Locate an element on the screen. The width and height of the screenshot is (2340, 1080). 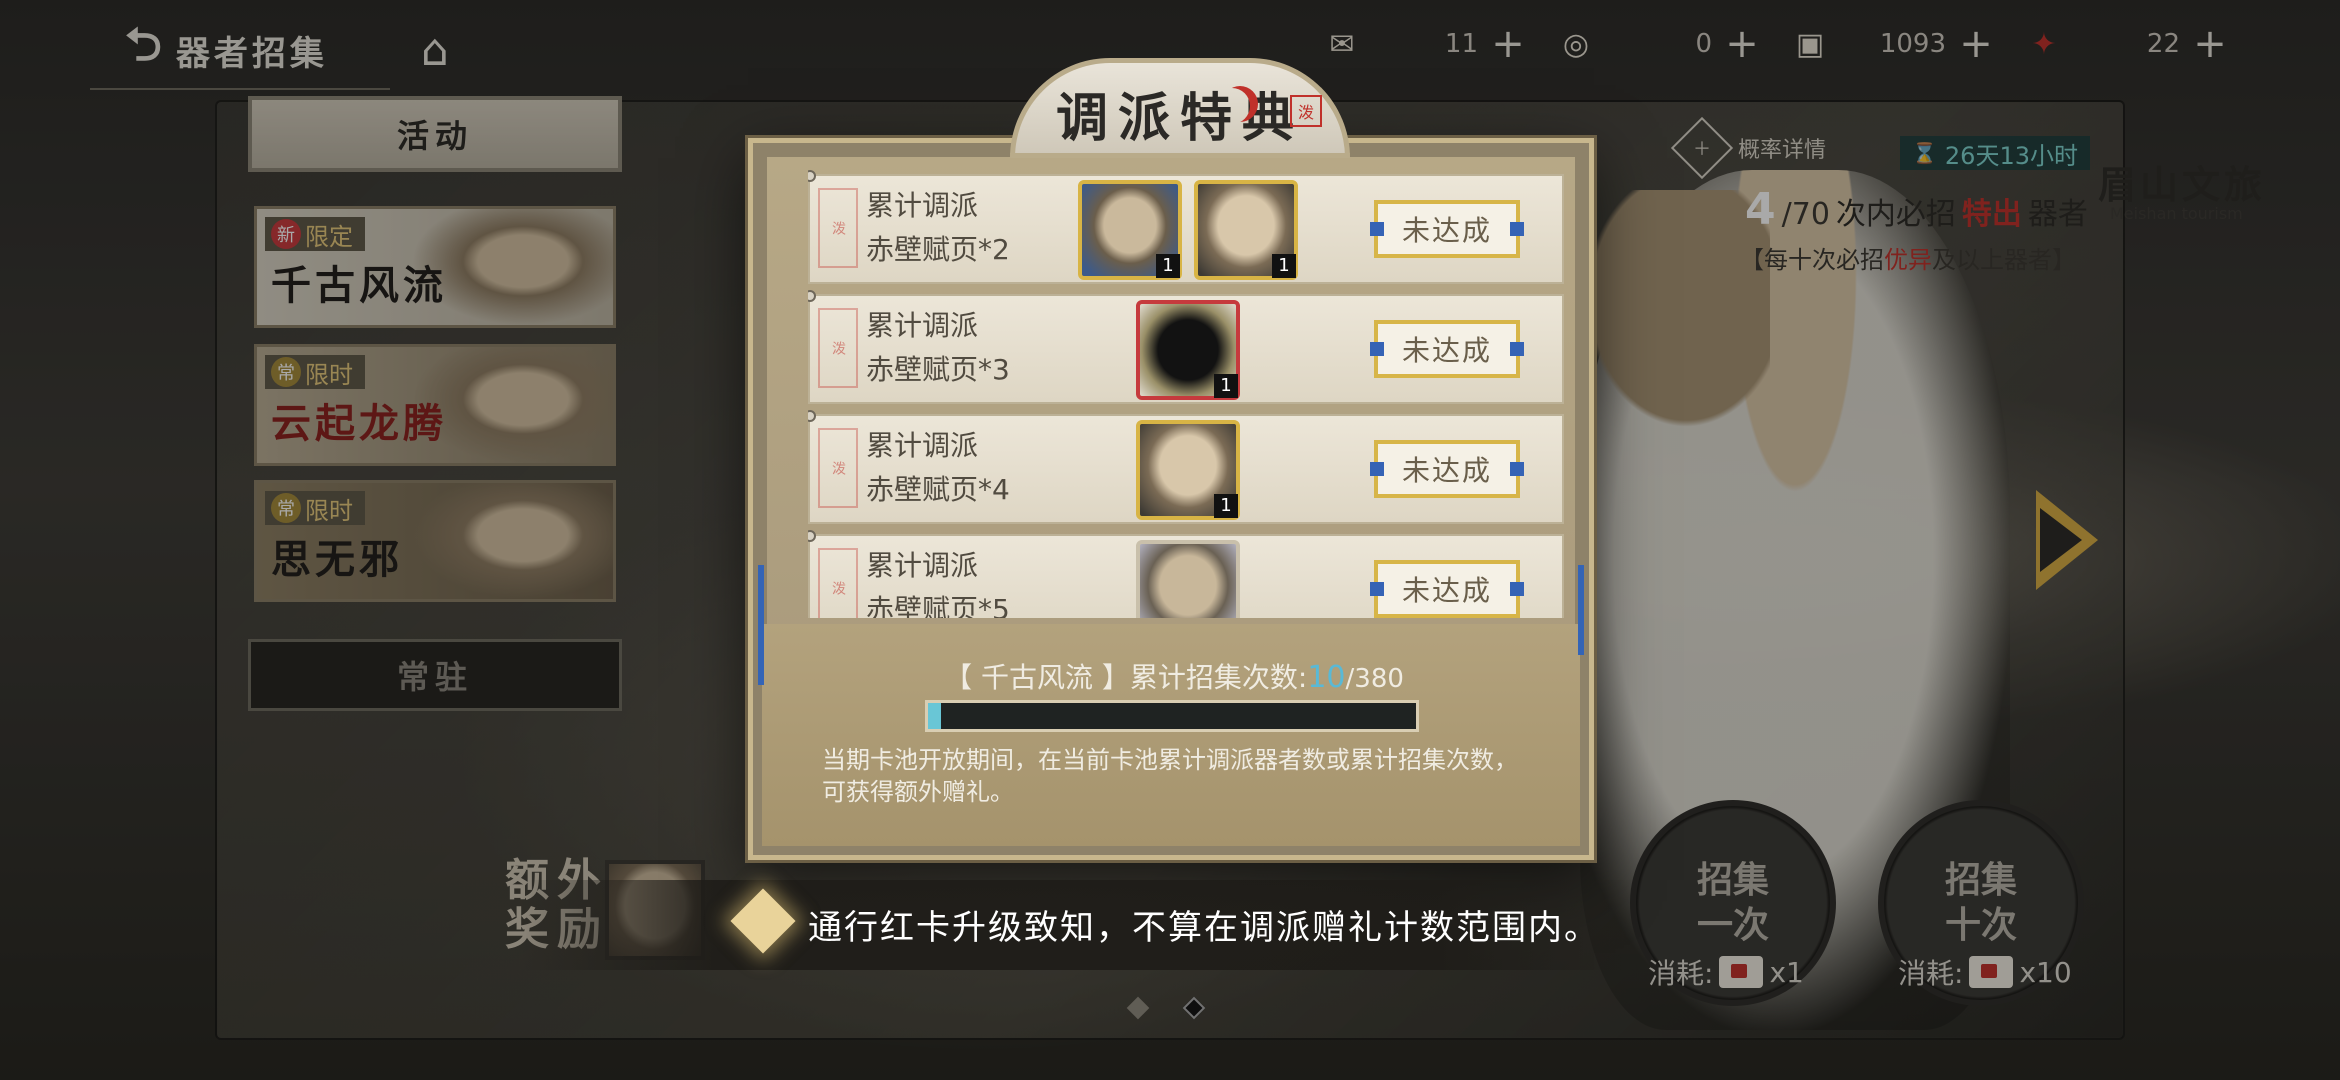
reward-condition: 累计调派 赤壁赋页*4 is located at coordinates (938, 468).